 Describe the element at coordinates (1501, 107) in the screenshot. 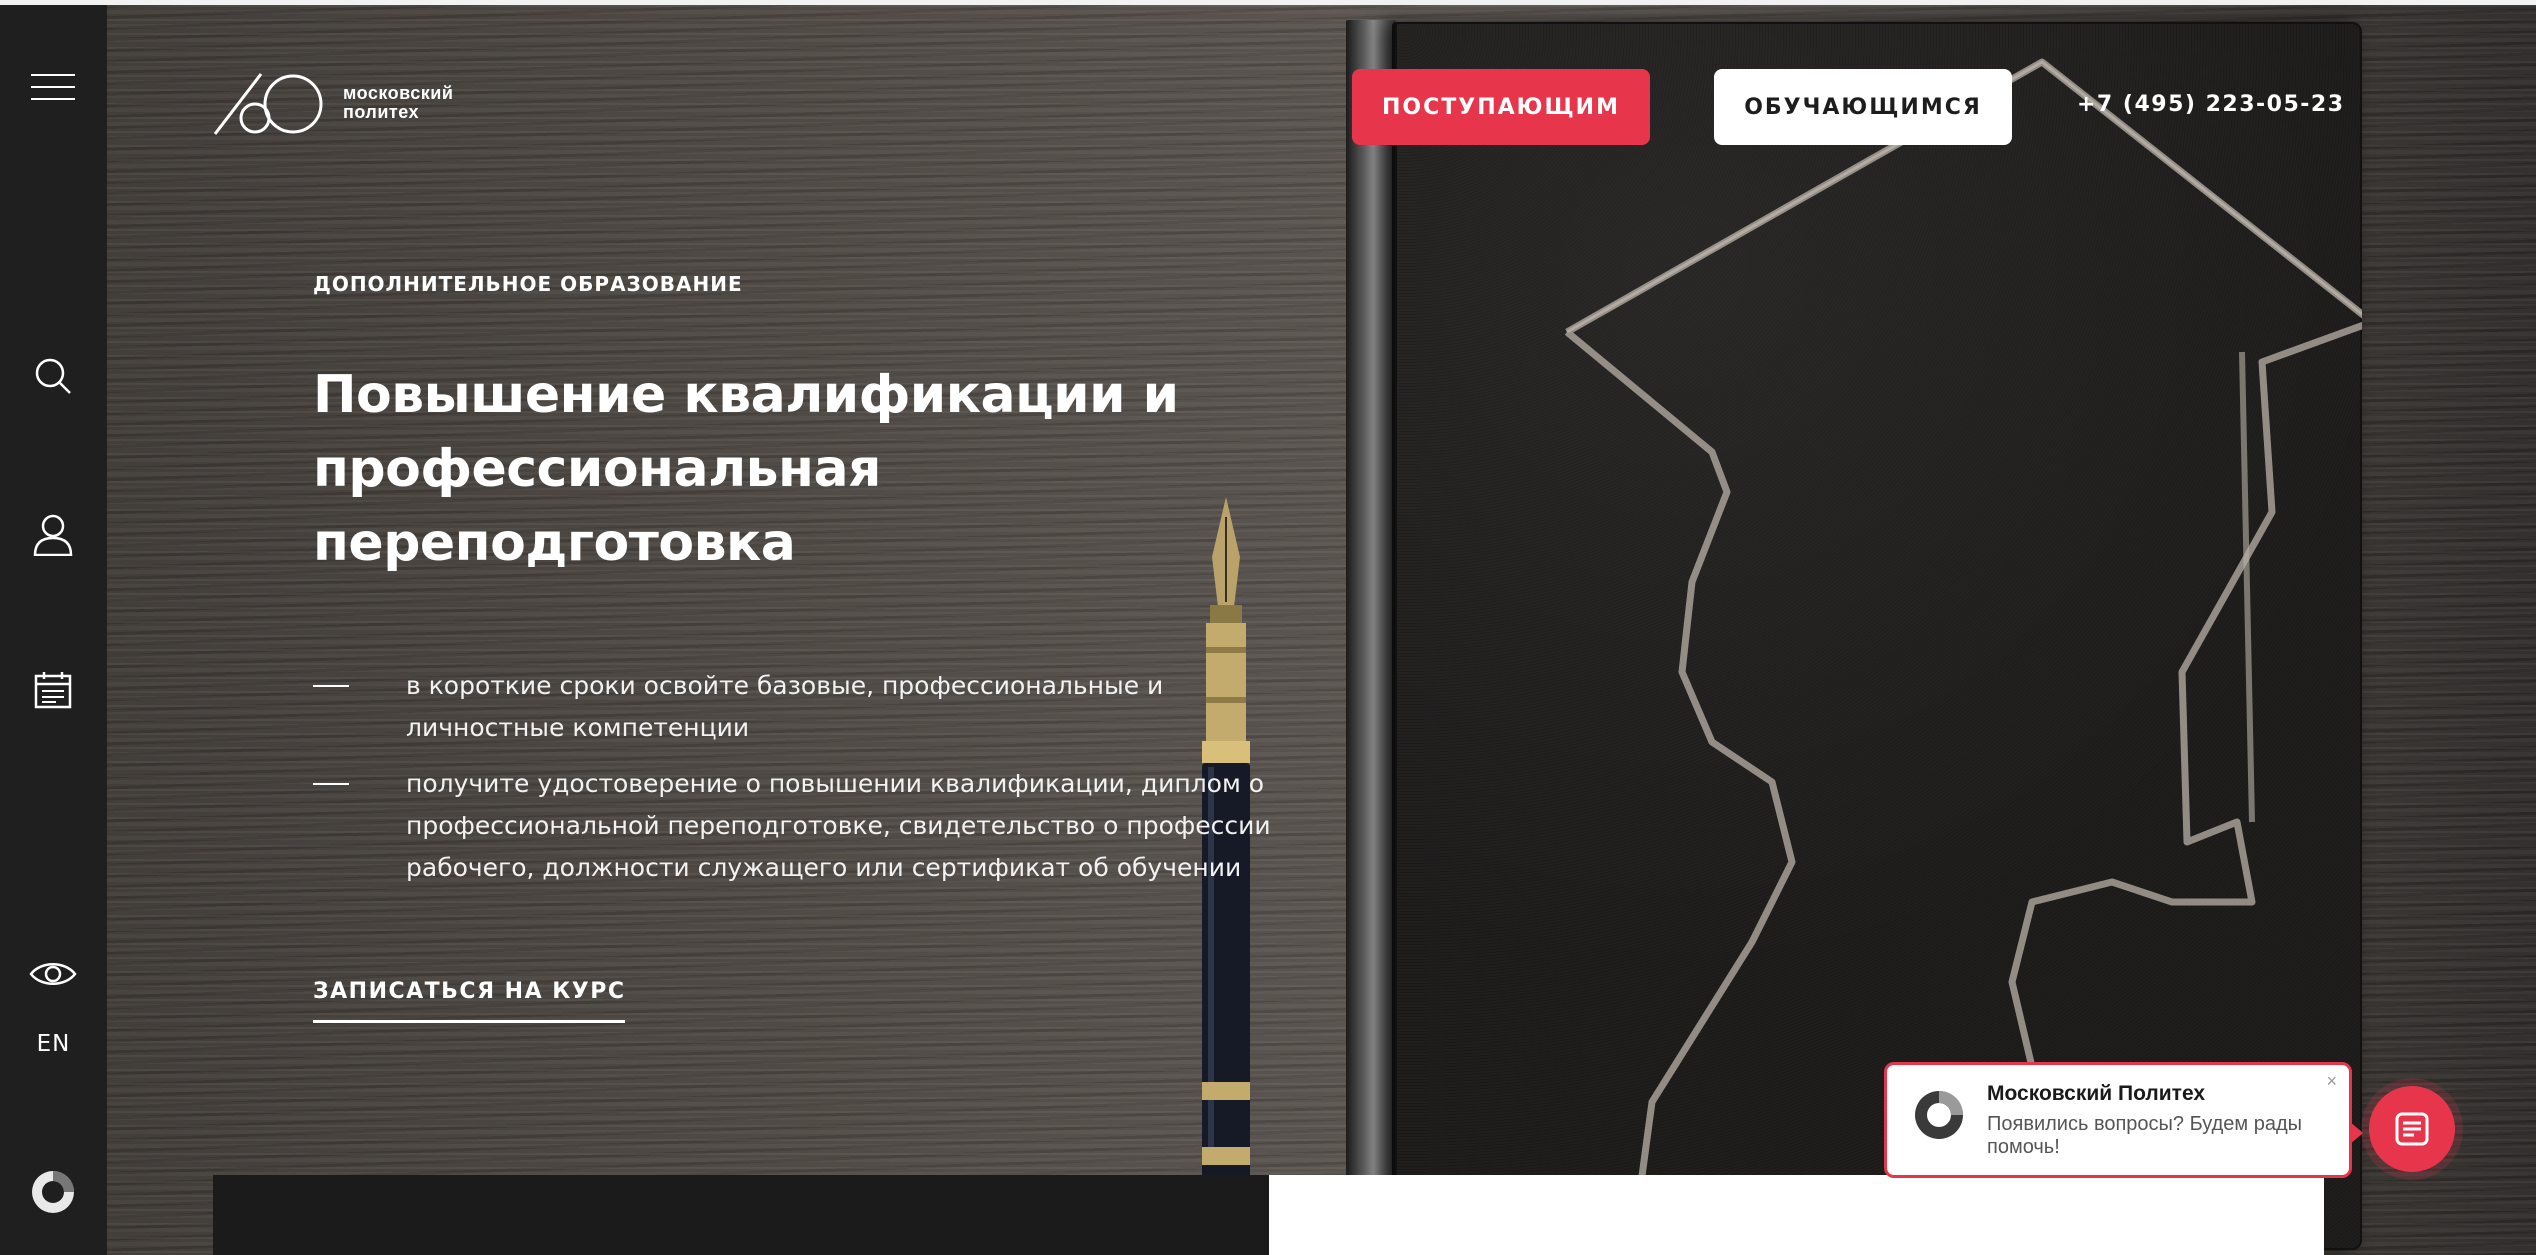

I see `applicants-button: ПОСТУПАЮЩИМ` at that location.